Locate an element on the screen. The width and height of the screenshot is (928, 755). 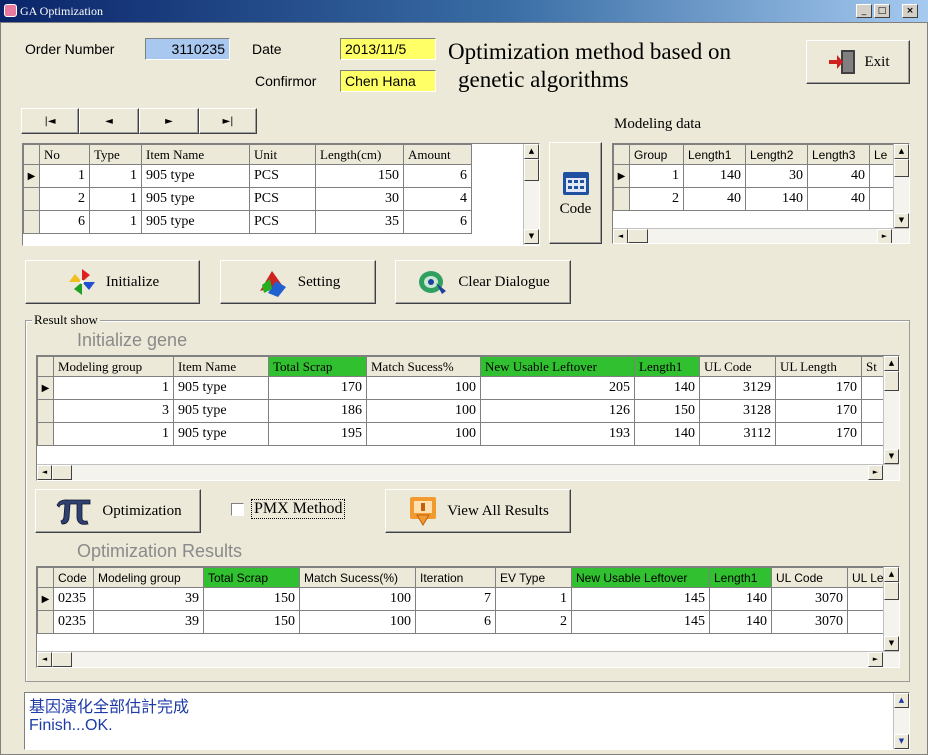
table-cell: 3112 is located at coordinates (737, 434).